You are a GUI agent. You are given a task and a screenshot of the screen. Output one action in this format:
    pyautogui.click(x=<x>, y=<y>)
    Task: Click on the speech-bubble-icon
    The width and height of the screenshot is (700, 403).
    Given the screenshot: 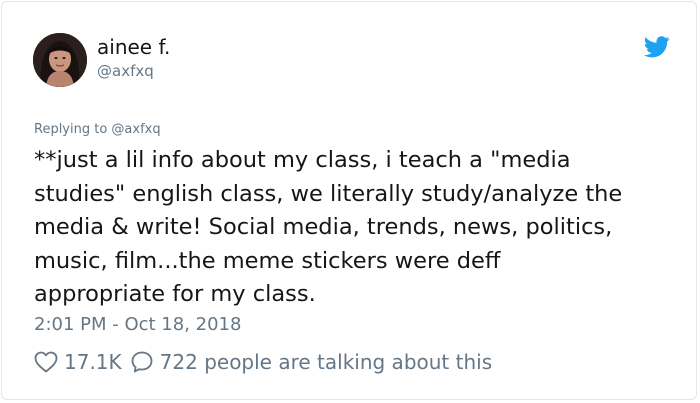 What is the action you would take?
    pyautogui.click(x=142, y=362)
    